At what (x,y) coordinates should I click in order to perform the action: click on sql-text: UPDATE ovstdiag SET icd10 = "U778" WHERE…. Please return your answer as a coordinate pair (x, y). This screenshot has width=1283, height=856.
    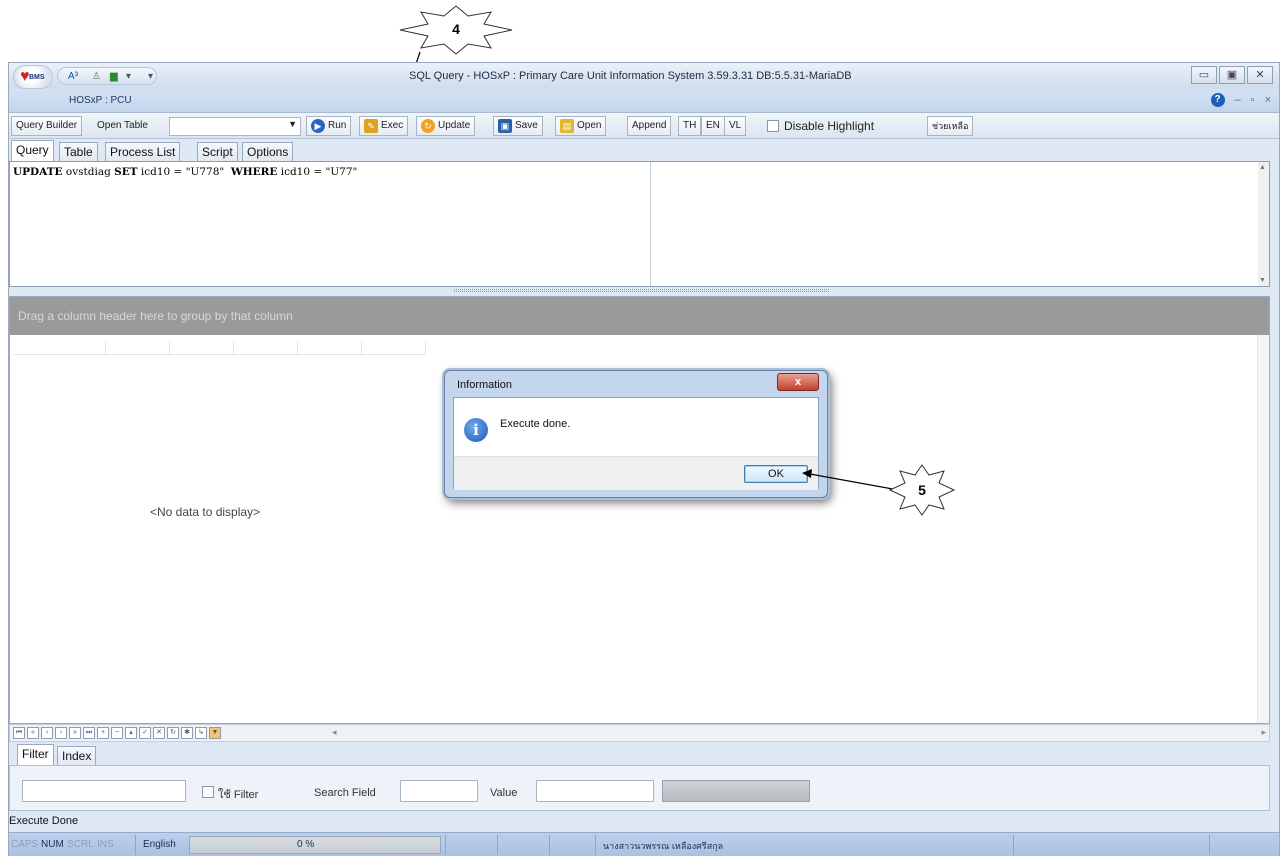
    Looking at the image, I should click on (185, 172).